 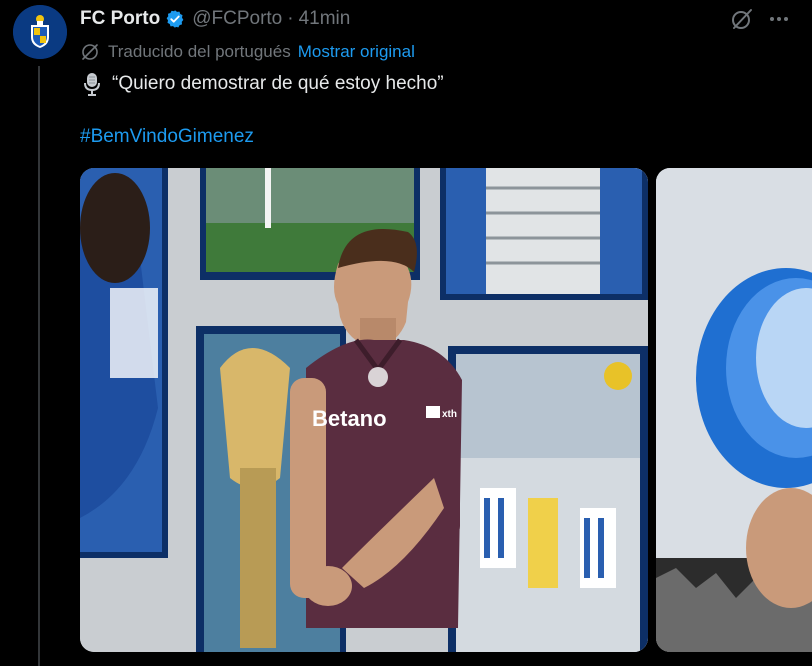 What do you see at coordinates (356, 52) in the screenshot?
I see `show-original-link: Mostrar original` at bounding box center [356, 52].